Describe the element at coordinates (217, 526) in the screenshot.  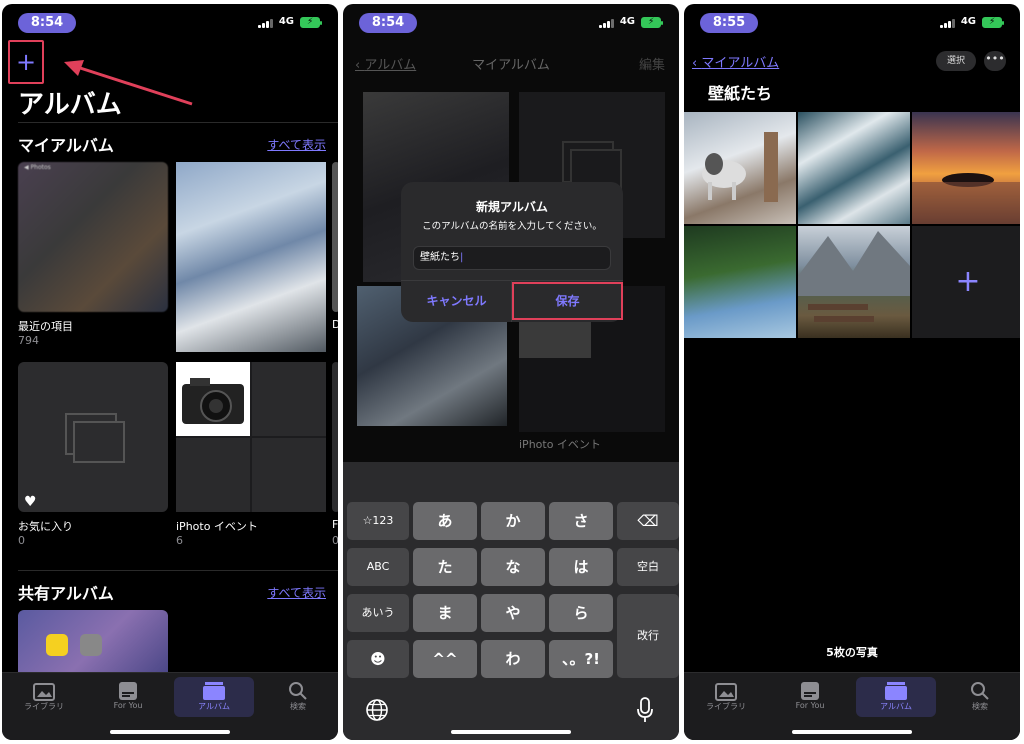
I see `album-name: iPhoto イベント` at that location.